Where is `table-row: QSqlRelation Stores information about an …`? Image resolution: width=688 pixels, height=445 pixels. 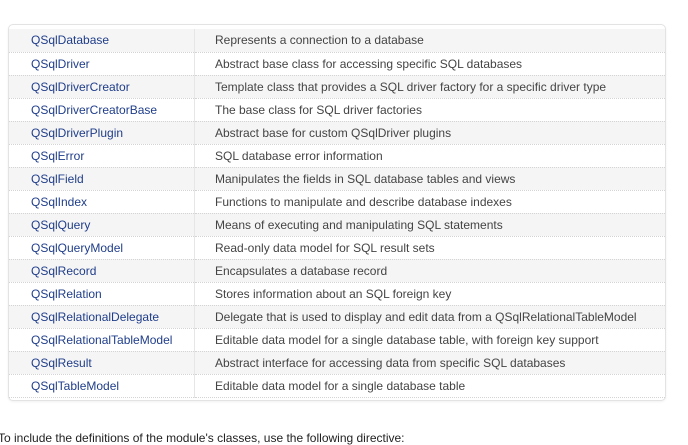
table-row: QSqlRelation Stores information about an … is located at coordinates (337, 294).